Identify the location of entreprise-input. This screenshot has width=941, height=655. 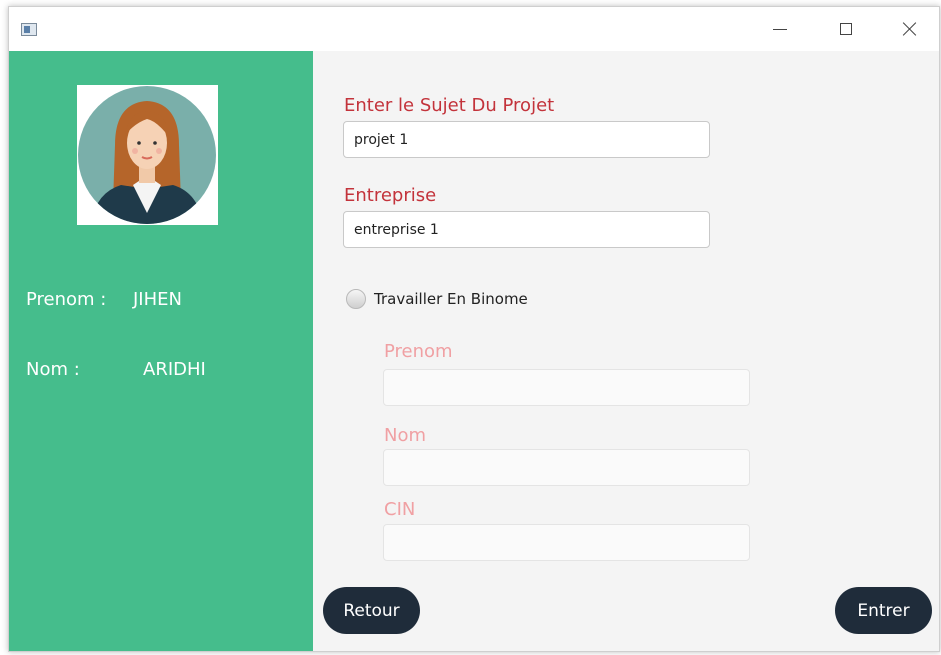
(526, 229).